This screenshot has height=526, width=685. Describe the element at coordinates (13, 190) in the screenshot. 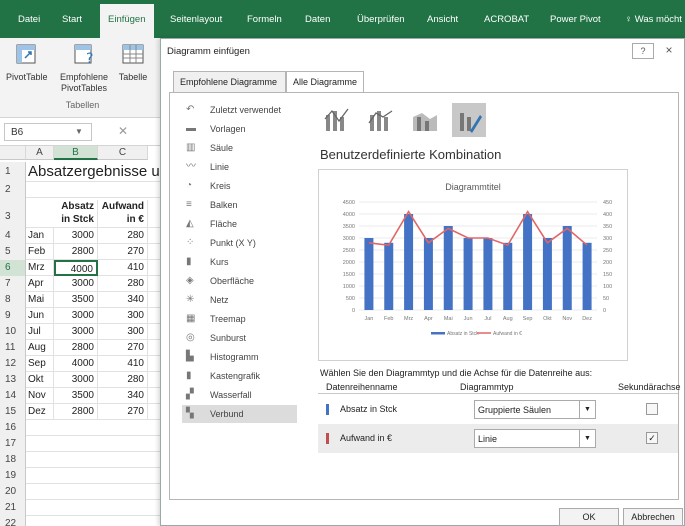

I see `row-number: 2` at that location.